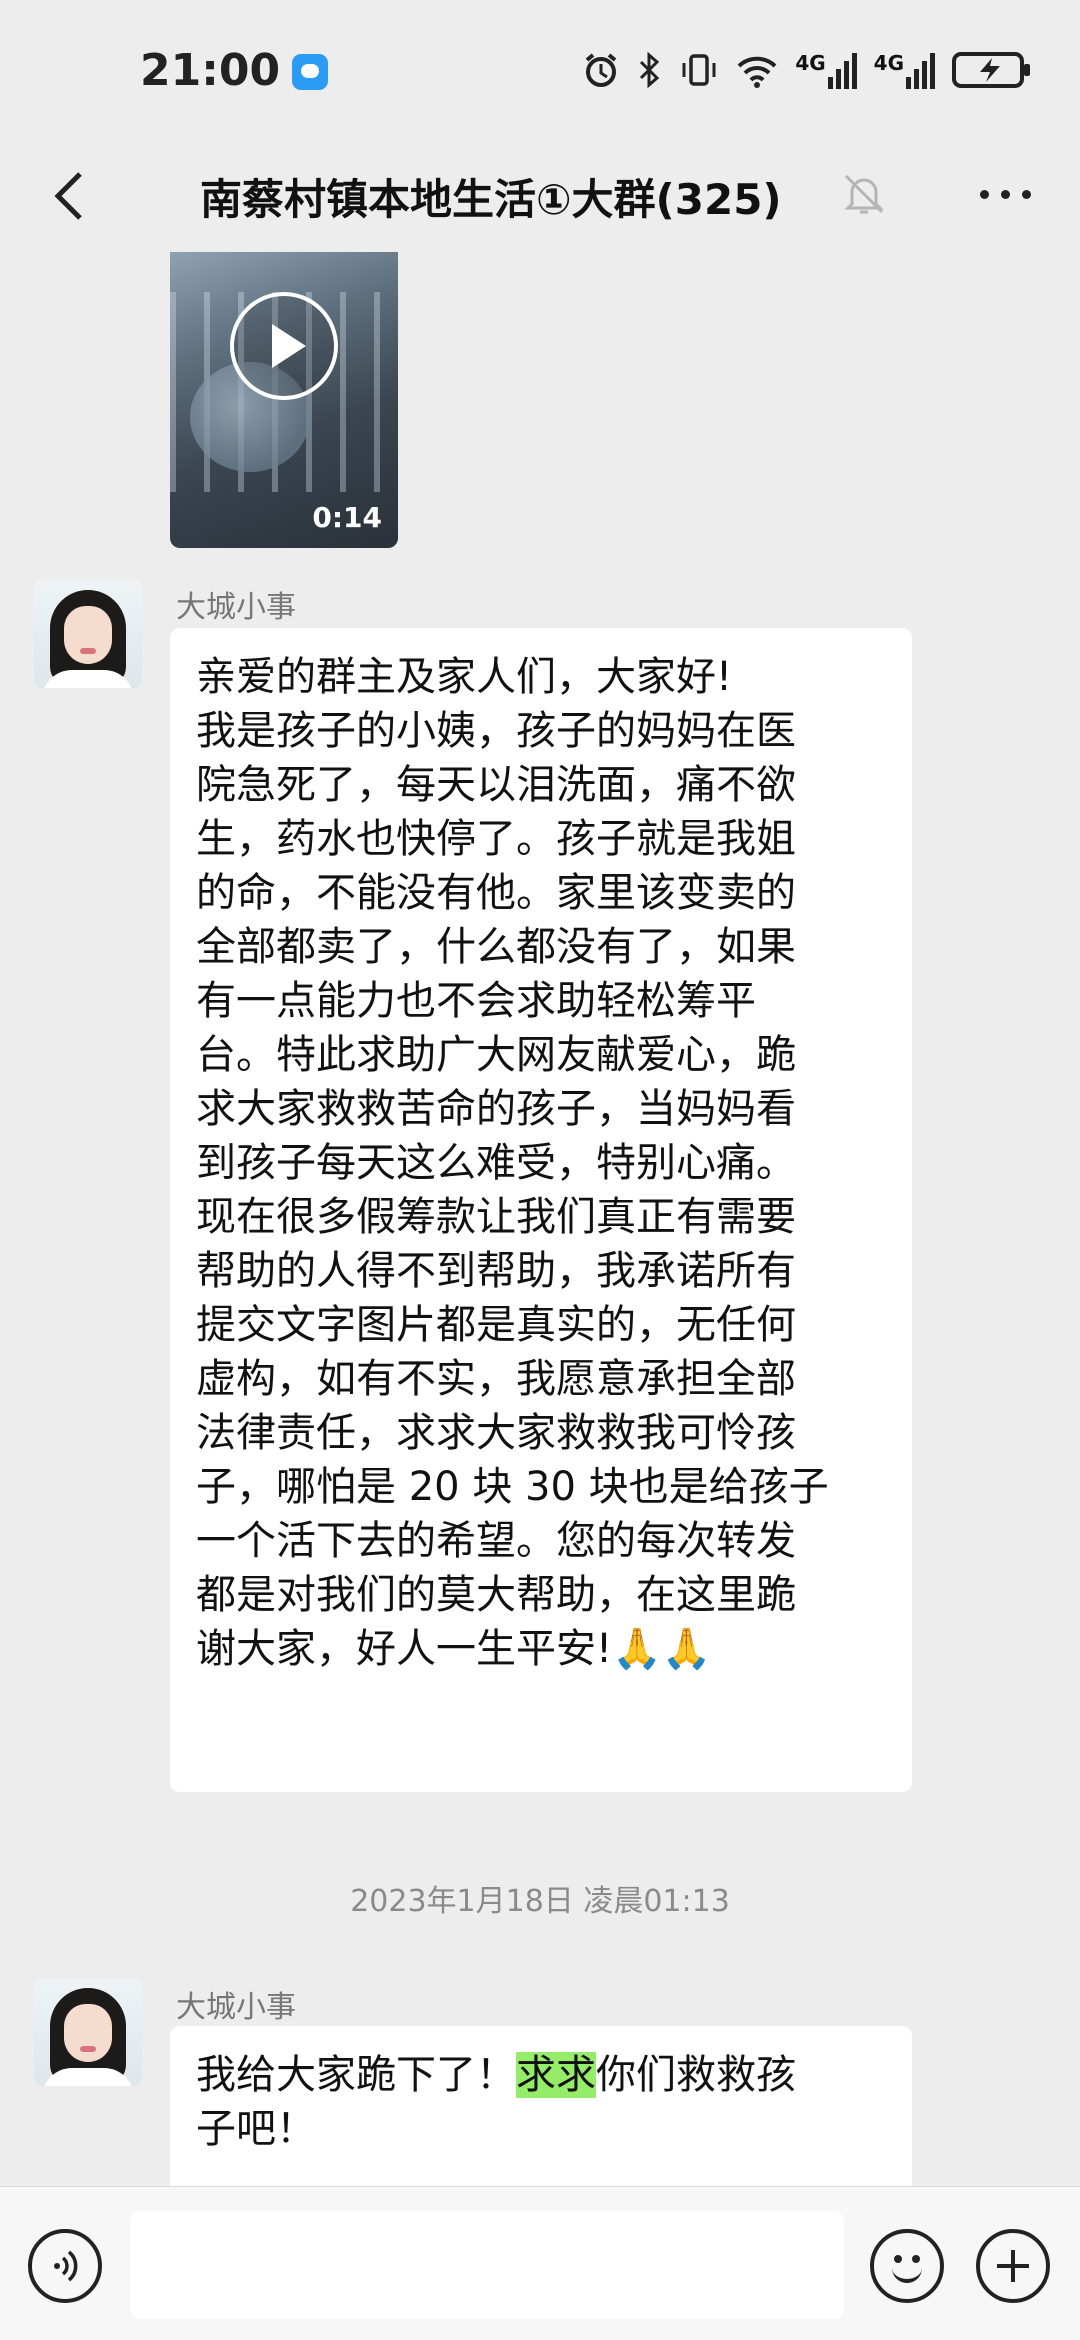  Describe the element at coordinates (556, 2075) in the screenshot. I see `highlighted-text: 求求` at that location.